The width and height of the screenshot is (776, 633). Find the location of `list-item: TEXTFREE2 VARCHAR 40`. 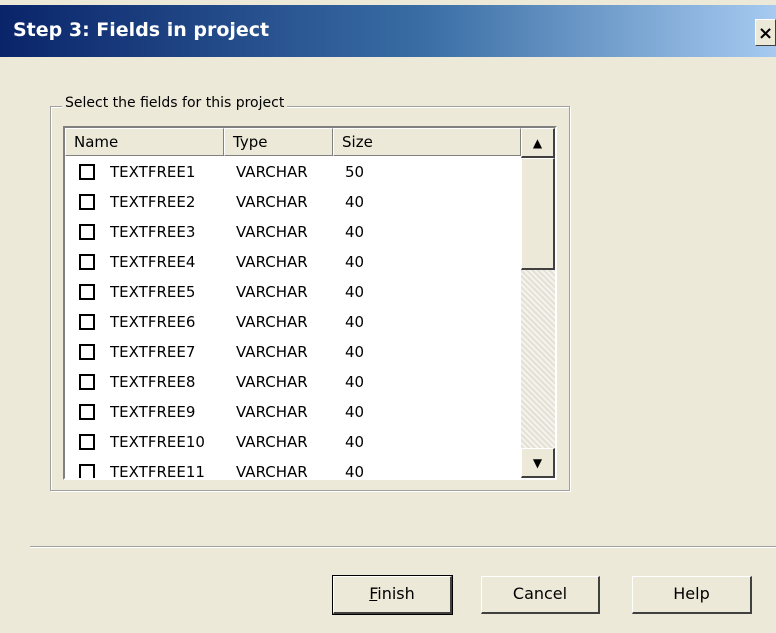

list-item: TEXTFREE2 VARCHAR 40 is located at coordinates (293, 202).